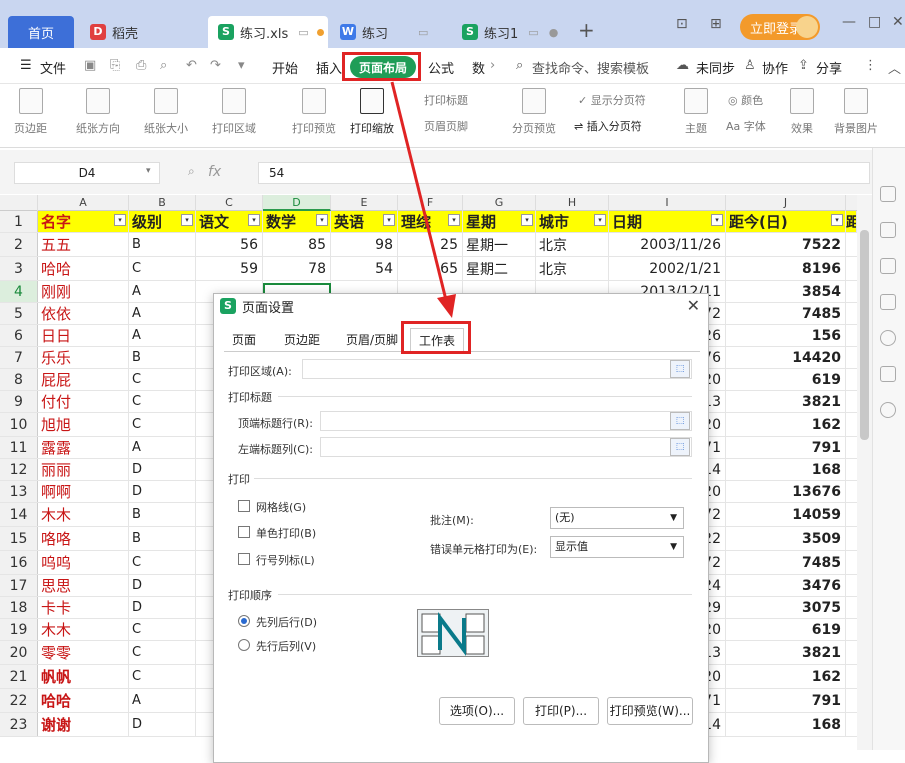  Describe the element at coordinates (512, 32) in the screenshot. I see `tab-workbook-2: S 练习1 ▭ ●` at that location.